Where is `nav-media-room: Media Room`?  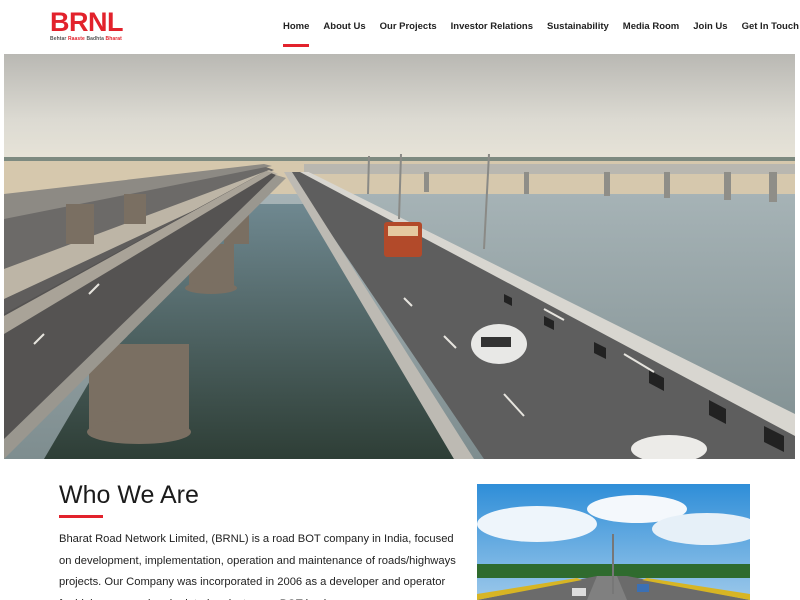
nav-media-room: Media Room is located at coordinates (651, 27).